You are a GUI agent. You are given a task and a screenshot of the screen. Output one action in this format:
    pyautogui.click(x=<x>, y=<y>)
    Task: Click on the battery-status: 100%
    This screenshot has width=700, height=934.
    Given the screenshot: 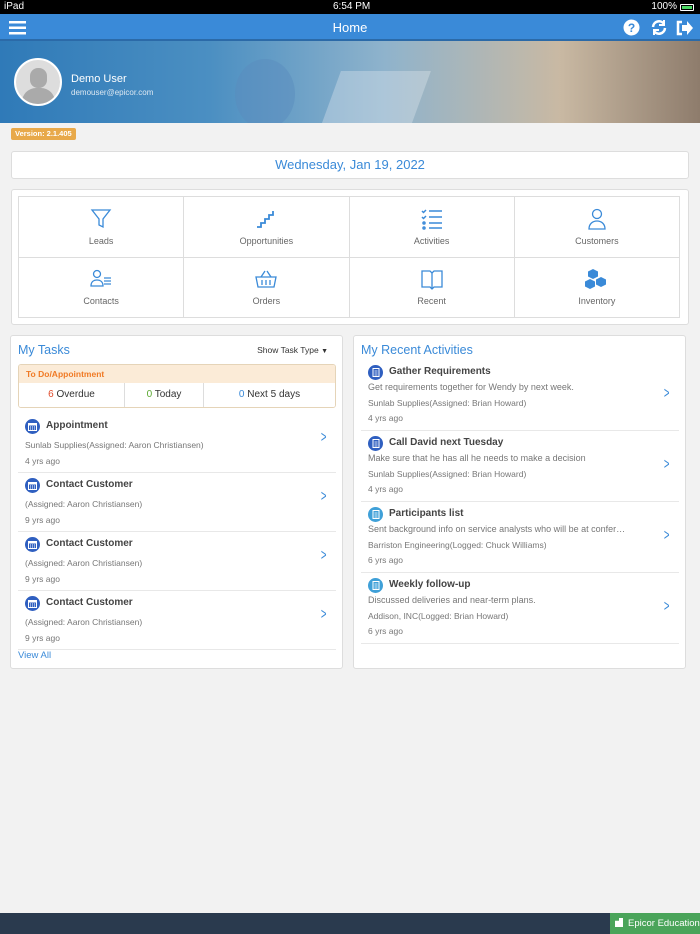 What is the action you would take?
    pyautogui.click(x=672, y=7)
    